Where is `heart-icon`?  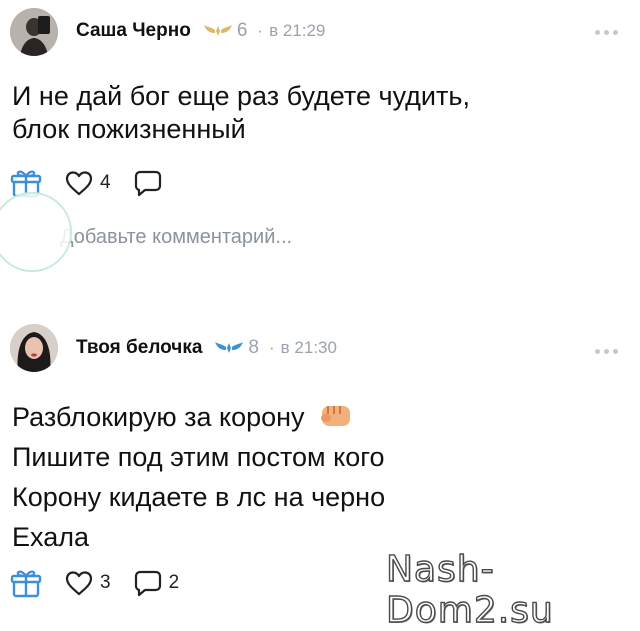 heart-icon is located at coordinates (79, 583).